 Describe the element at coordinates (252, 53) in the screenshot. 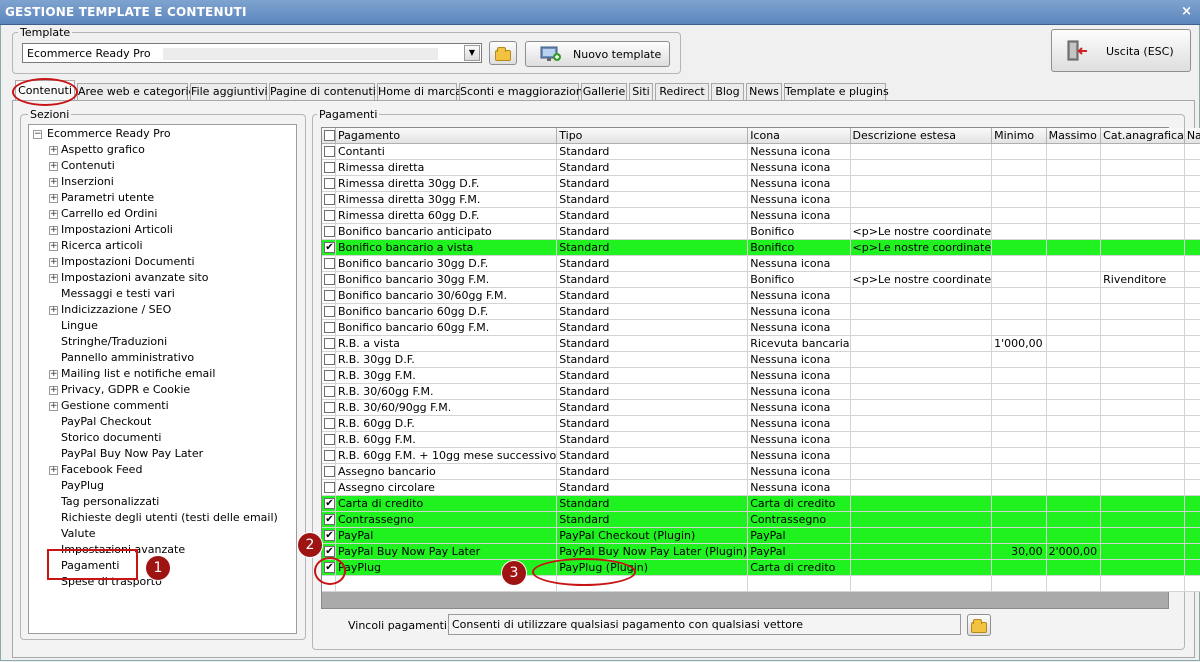

I see `template-select: Ecommerce Ready Pro ▼` at that location.